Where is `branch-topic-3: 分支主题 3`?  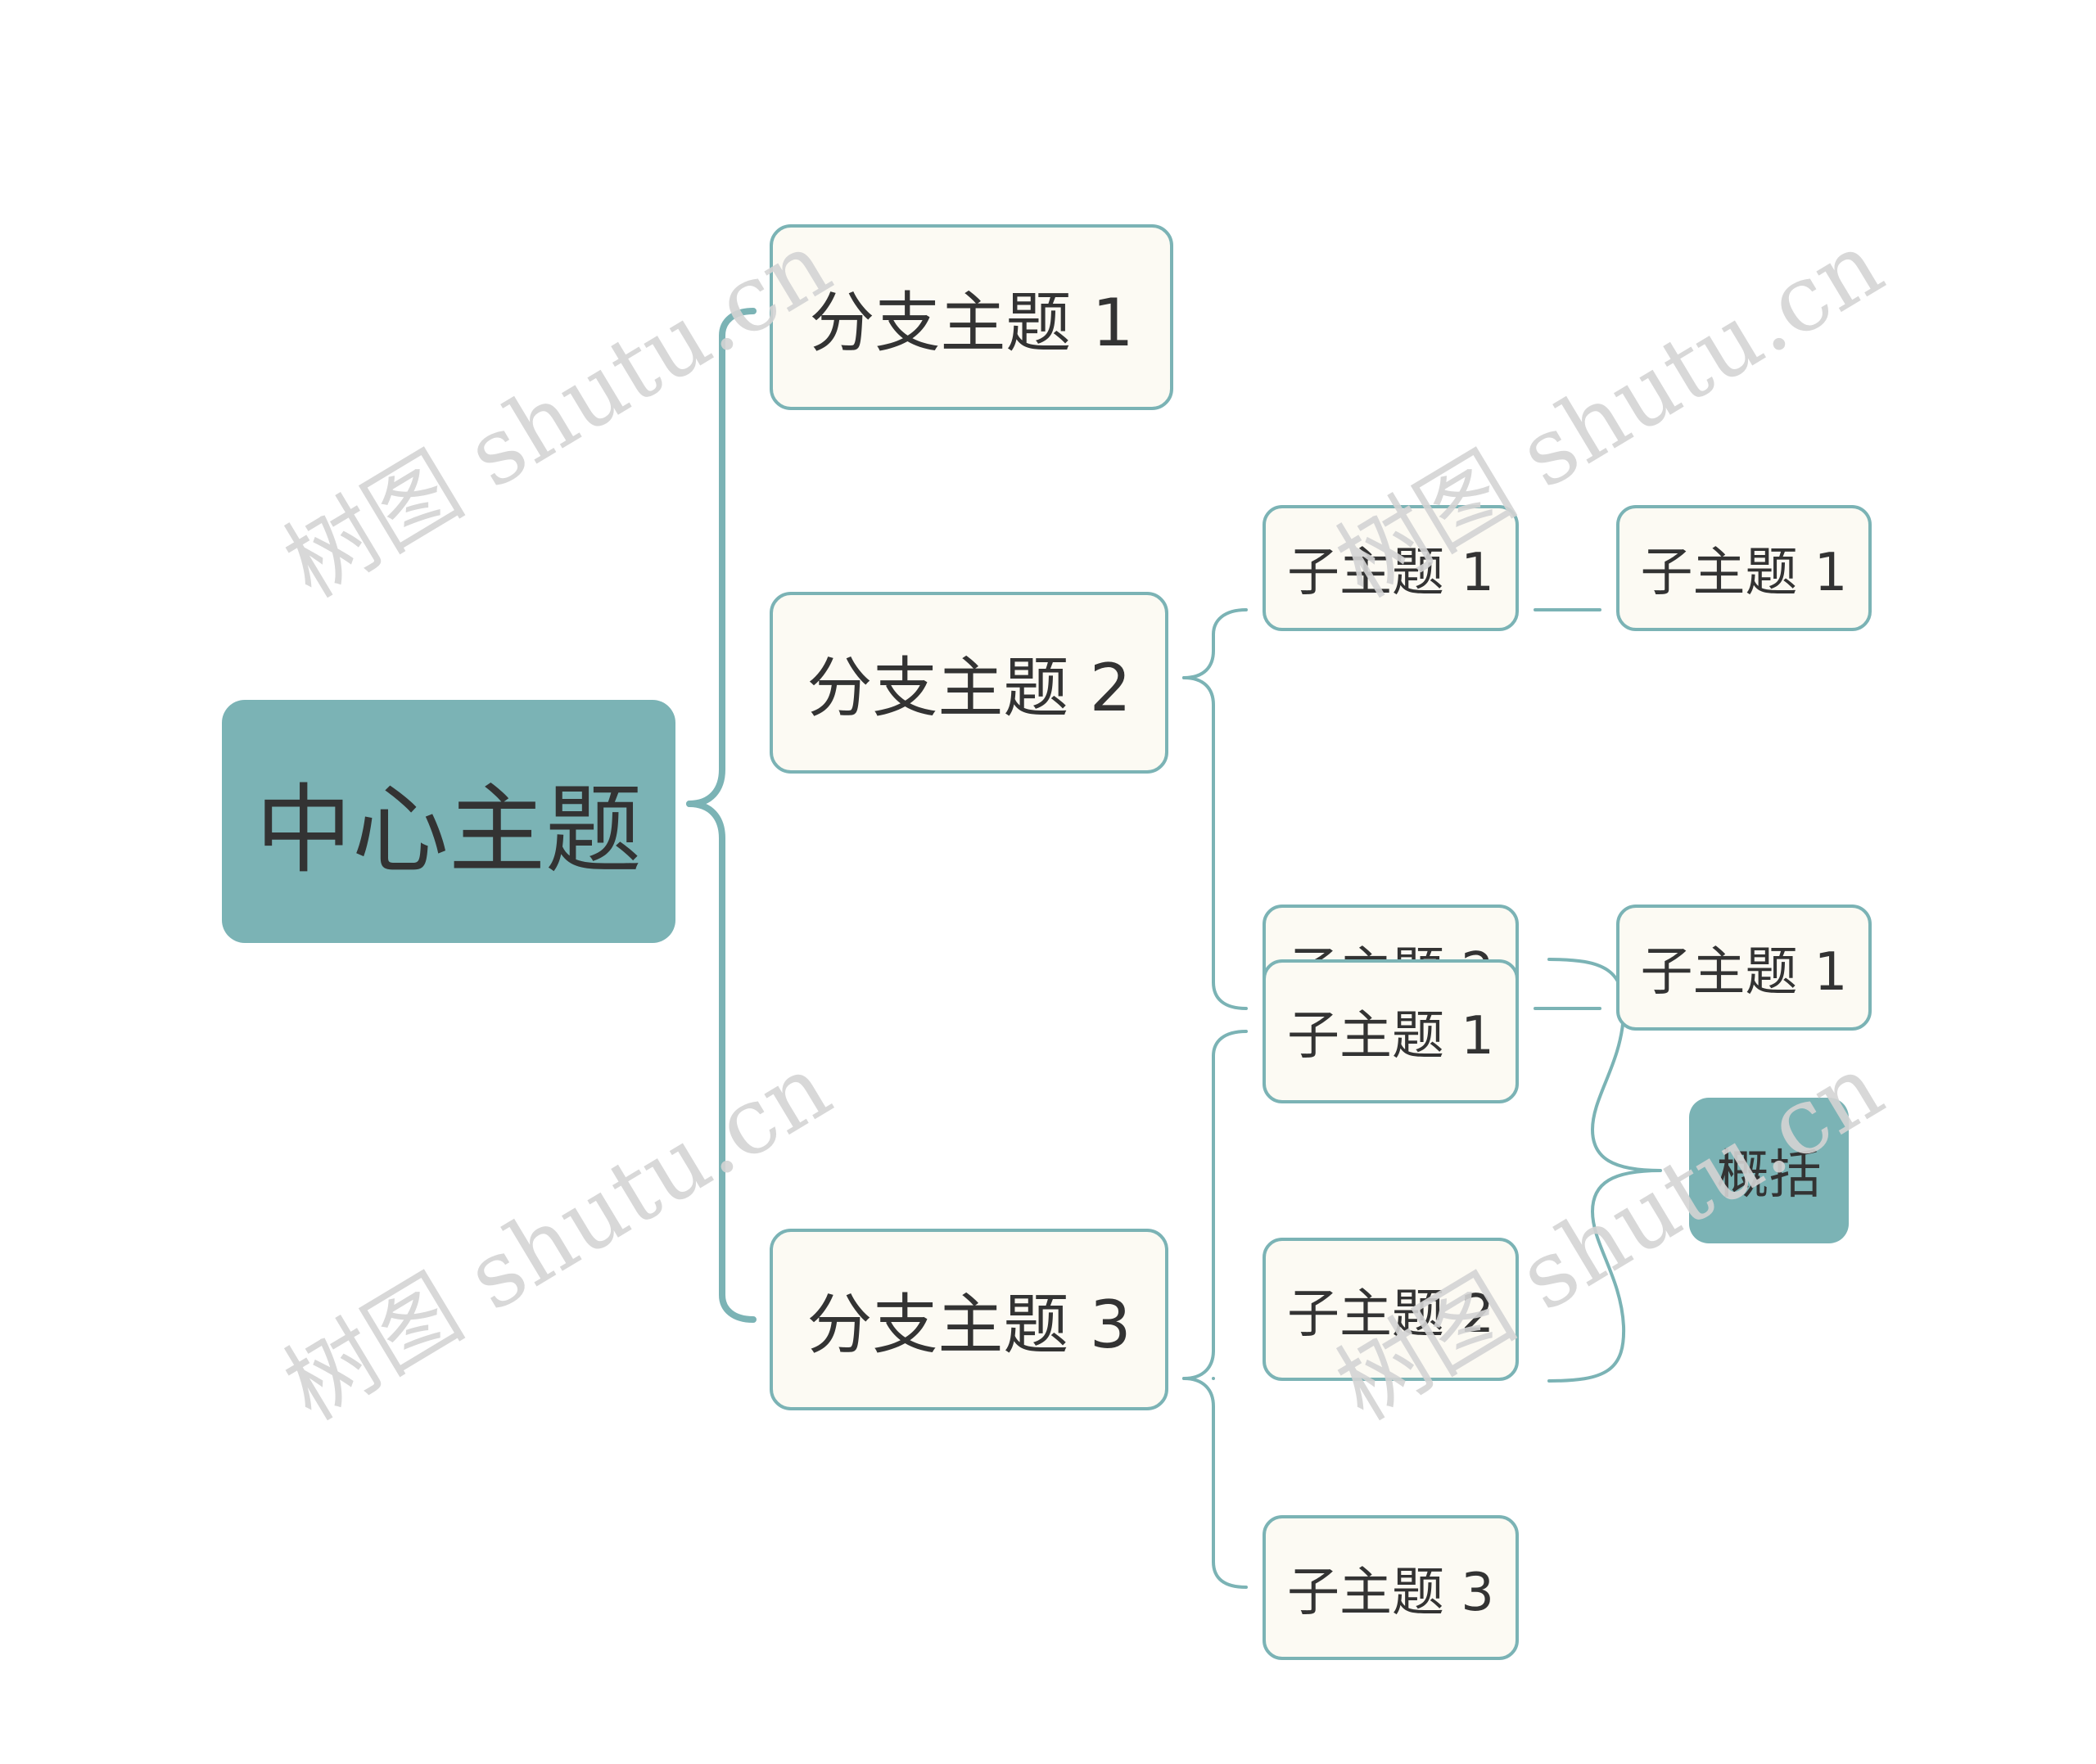 branch-topic-3: 分支主题 3 is located at coordinates (969, 1319).